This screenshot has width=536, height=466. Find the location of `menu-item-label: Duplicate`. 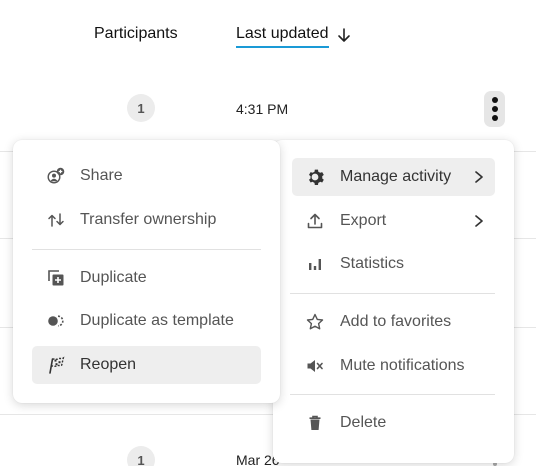

menu-item-label: Duplicate is located at coordinates (113, 277).